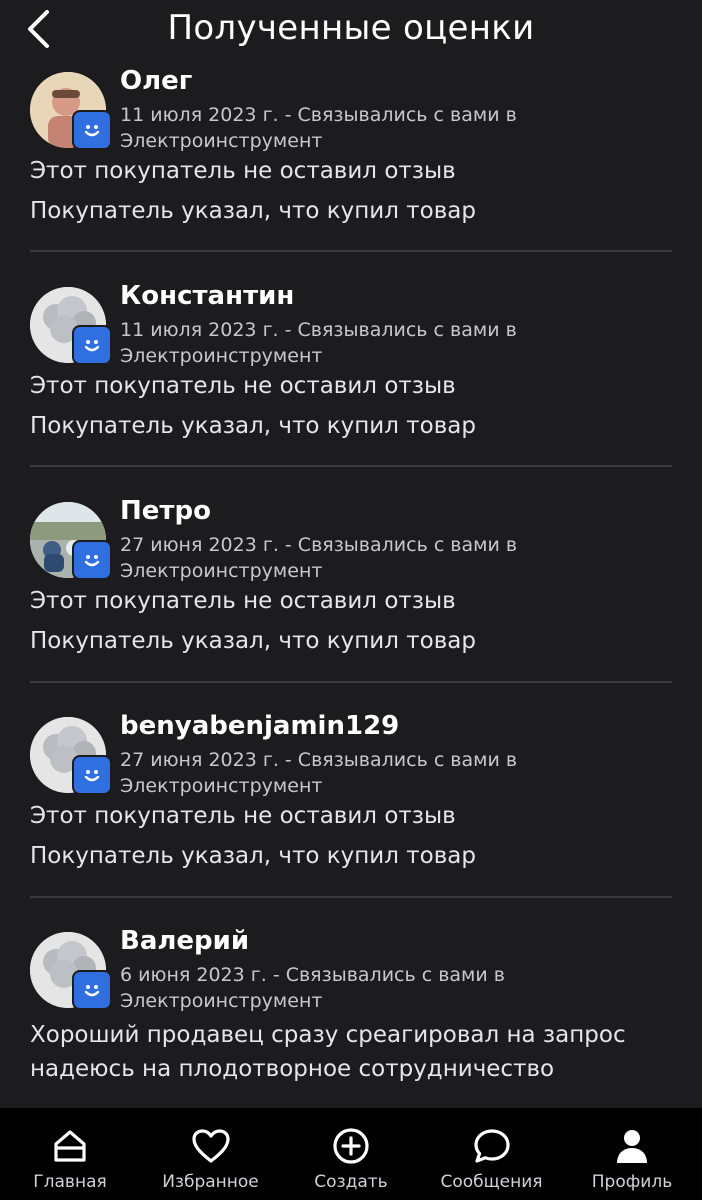 The height and width of the screenshot is (1200, 702). Describe the element at coordinates (259, 726) in the screenshot. I see `reviewer-name: benyabenjamin129` at that location.